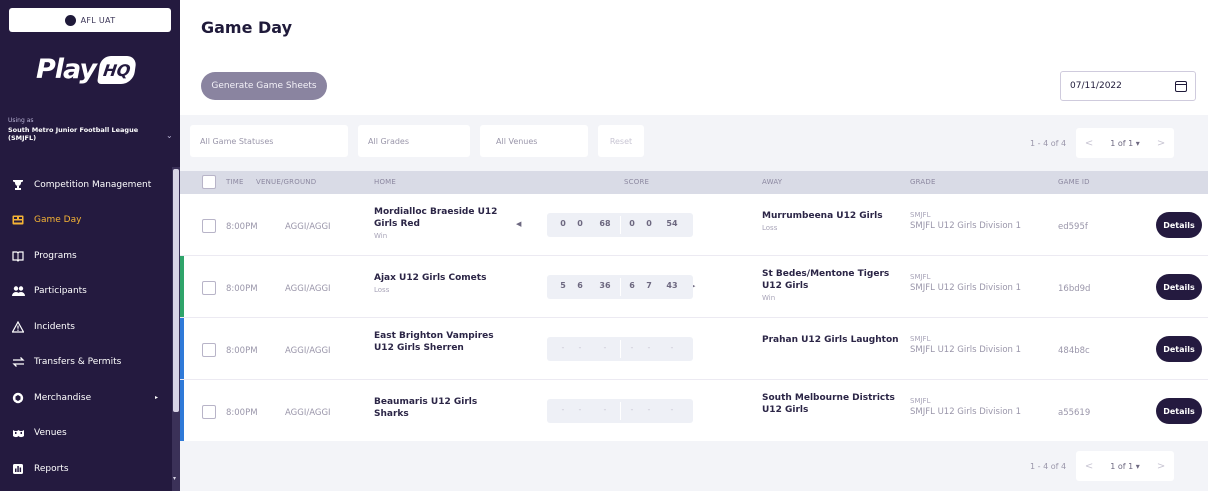 The width and height of the screenshot is (1208, 491). What do you see at coordinates (86, 469) in the screenshot?
I see `nav-item-reports: Reports` at bounding box center [86, 469].